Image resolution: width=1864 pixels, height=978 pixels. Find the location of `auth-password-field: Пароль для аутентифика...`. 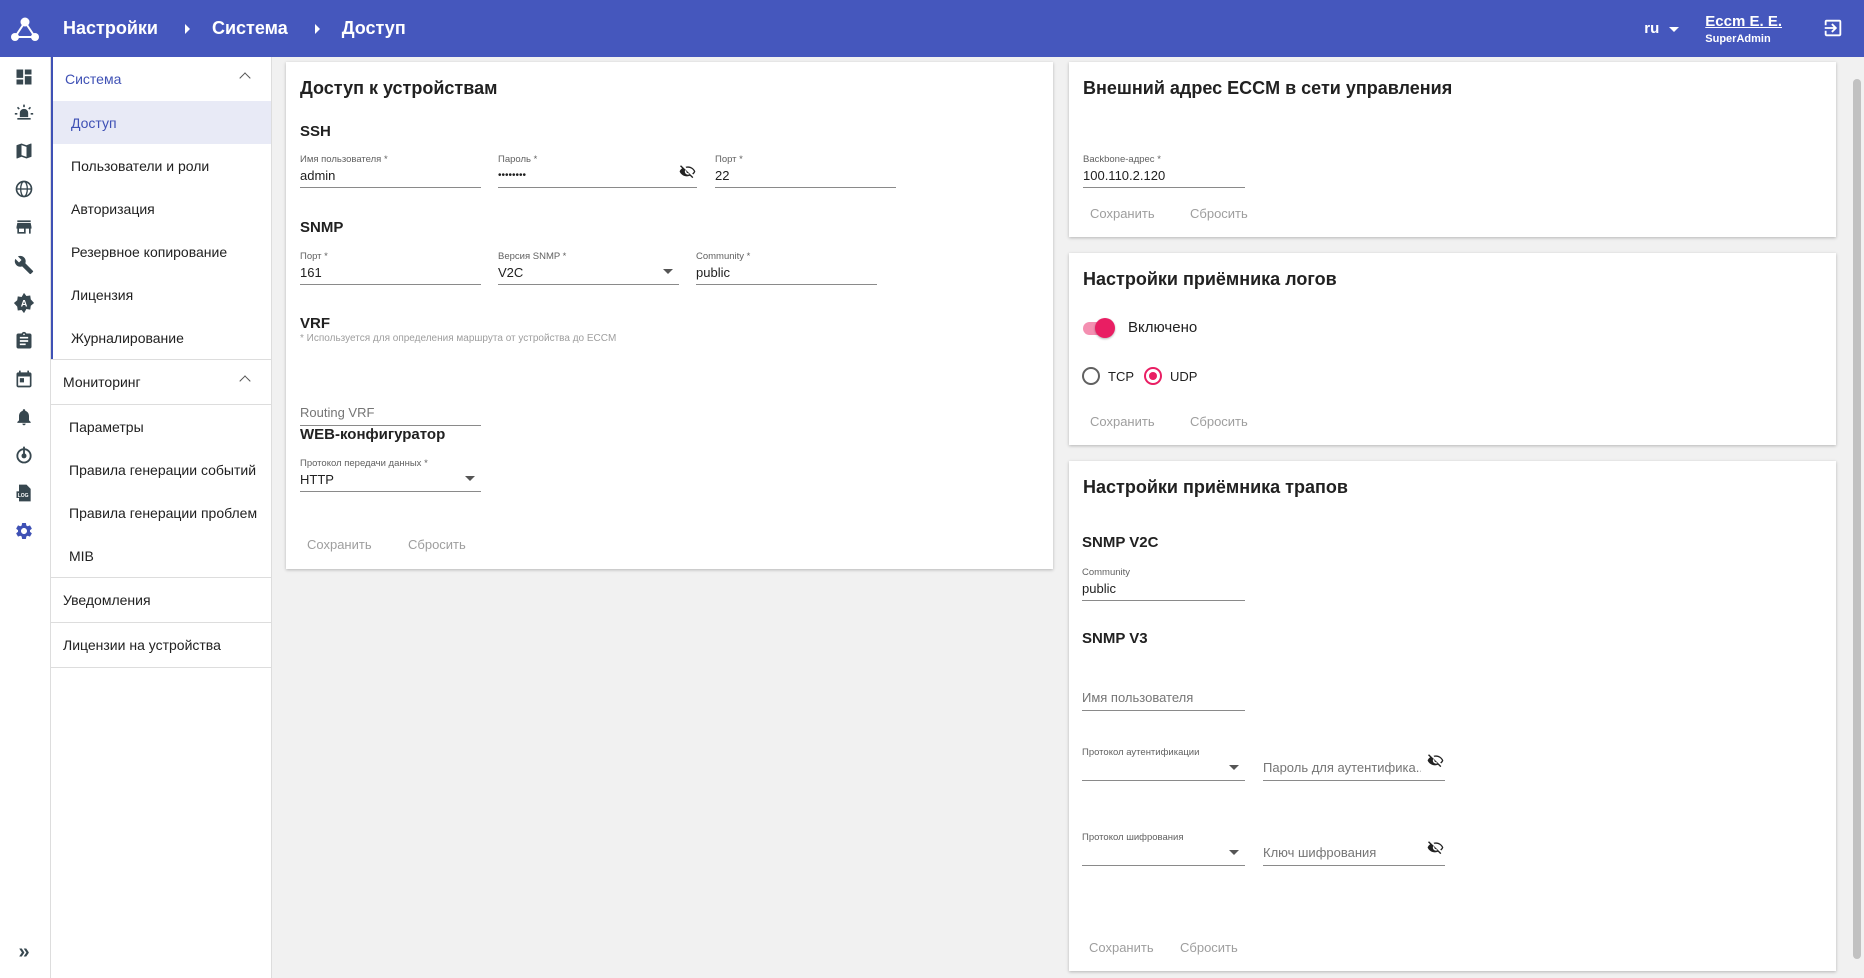

auth-password-field: Пароль для аутентифика... is located at coordinates (1354, 766).